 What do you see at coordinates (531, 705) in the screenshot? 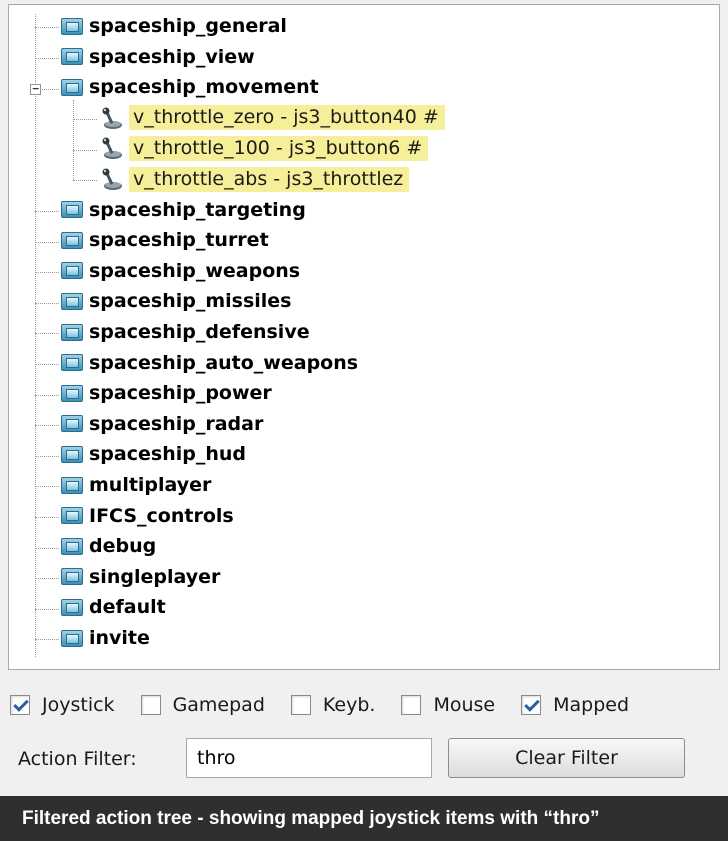
I see `mapped-checkbox` at bounding box center [531, 705].